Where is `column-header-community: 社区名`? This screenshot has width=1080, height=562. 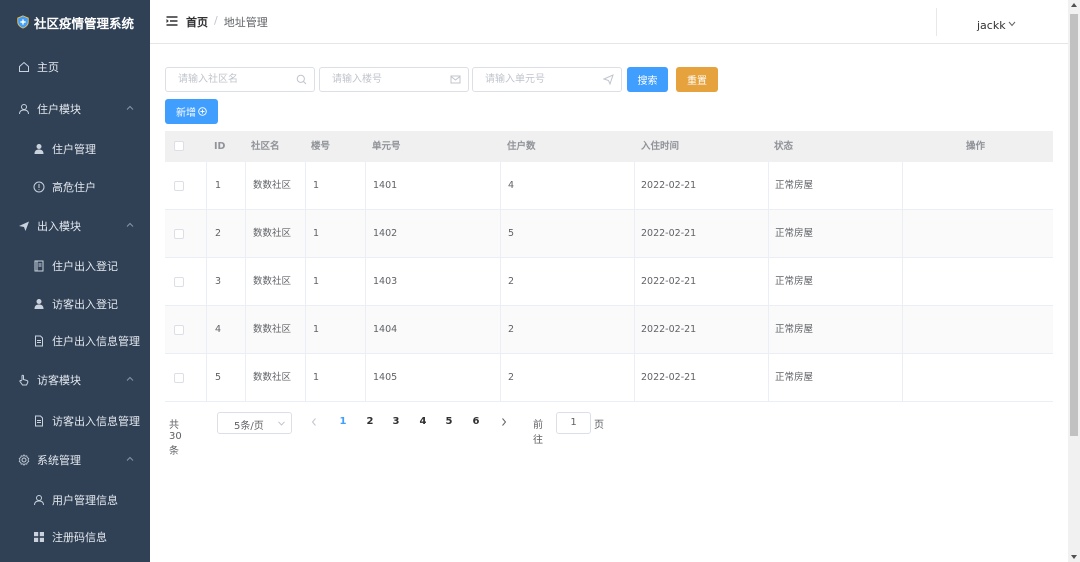 column-header-community: 社区名 is located at coordinates (265, 146).